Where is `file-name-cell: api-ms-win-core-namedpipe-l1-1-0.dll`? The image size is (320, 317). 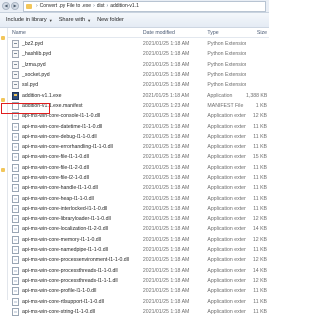
file-name-cell: api-ms-win-core-namedpipe-l1-1-0.dll is located at coordinates (75, 250).